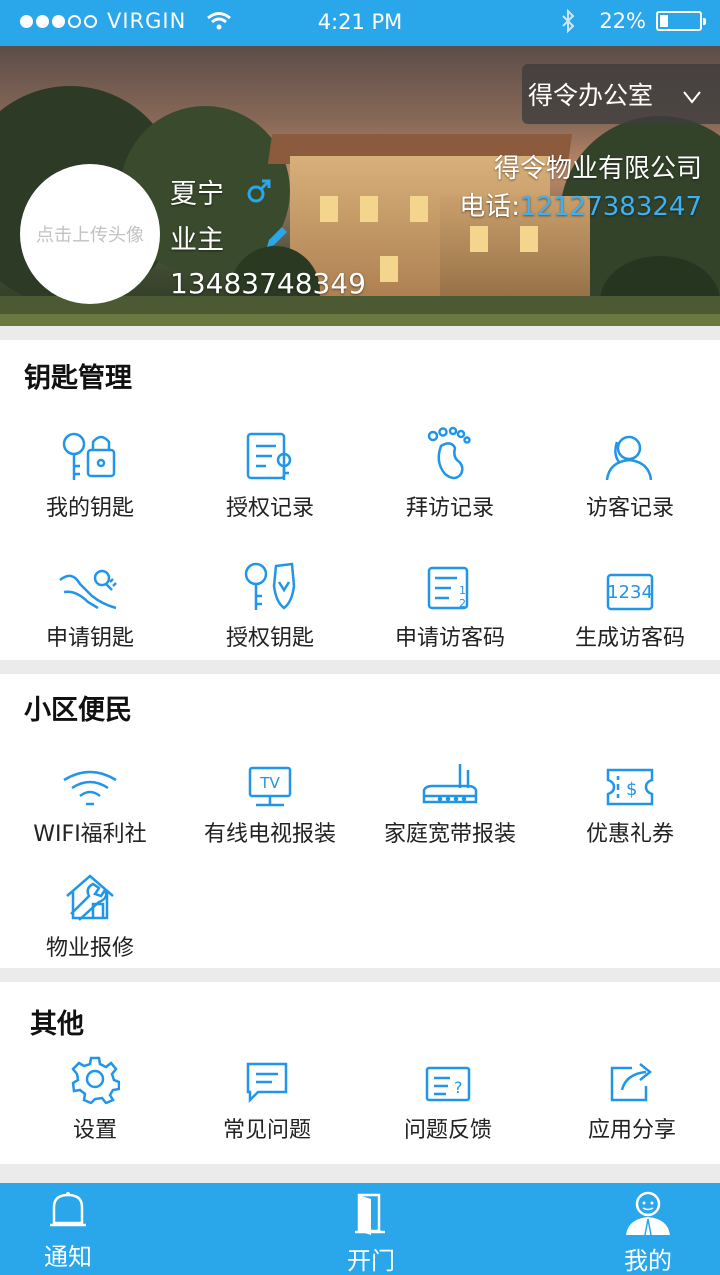 This screenshot has height=1275, width=720. I want to click on tab-my-profile: 我的, so click(648, 1233).